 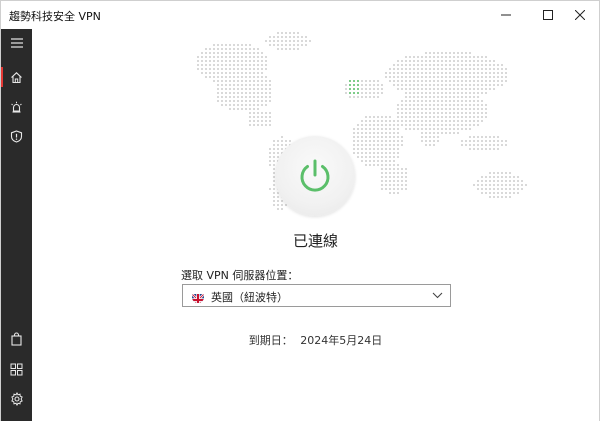 What do you see at coordinates (16, 107) in the screenshot?
I see `sidebar-item-alerts` at bounding box center [16, 107].